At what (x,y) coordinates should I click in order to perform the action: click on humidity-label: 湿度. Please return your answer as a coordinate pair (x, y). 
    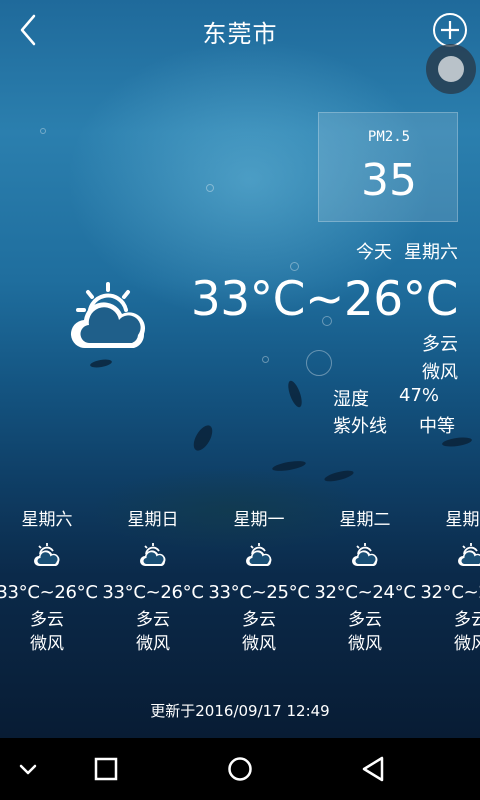
    Looking at the image, I should click on (351, 399).